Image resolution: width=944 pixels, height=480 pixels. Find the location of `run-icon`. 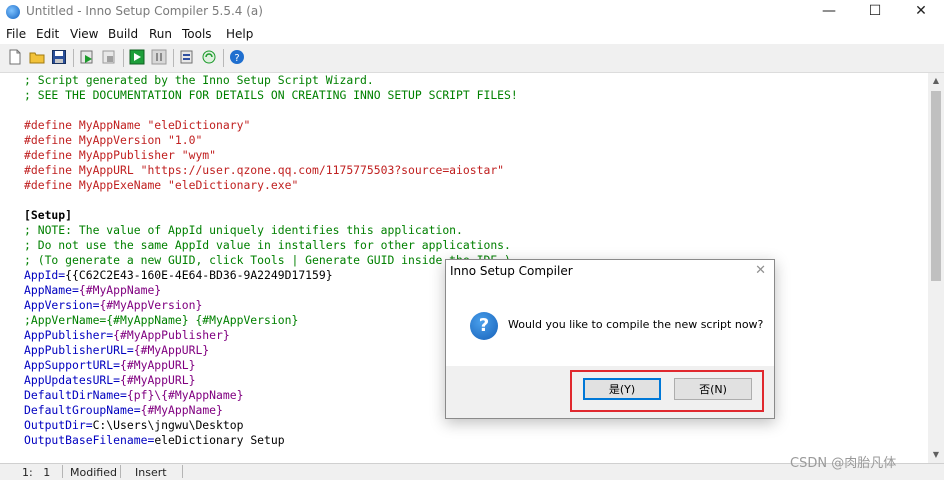

run-icon is located at coordinates (137, 57).